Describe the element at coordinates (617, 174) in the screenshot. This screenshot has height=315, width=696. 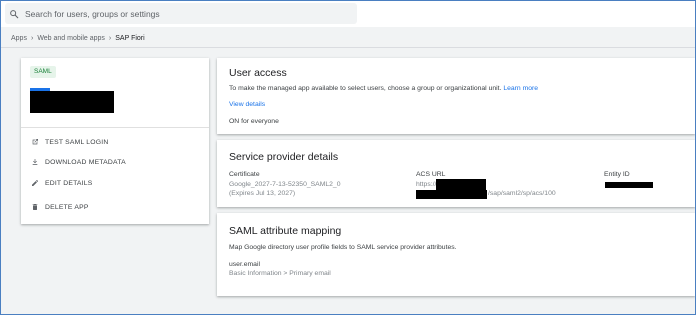
I see `entity-id-label: Entity ID` at that location.